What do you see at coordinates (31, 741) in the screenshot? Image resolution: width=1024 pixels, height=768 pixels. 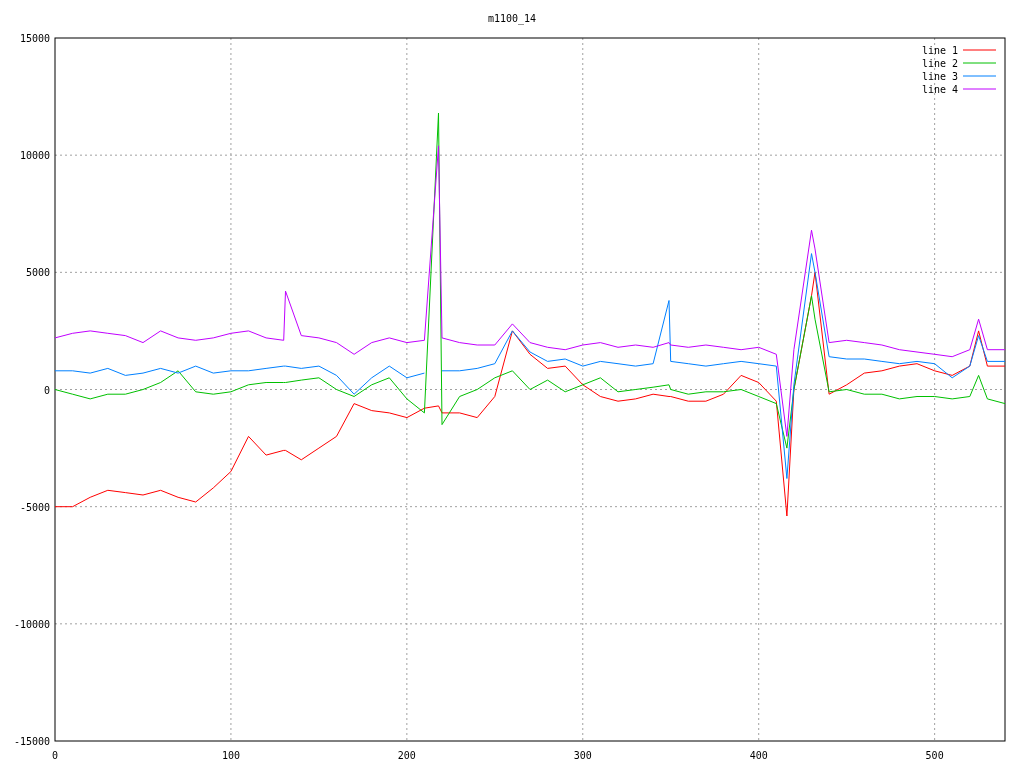 I see `y-tick-label: -15000` at bounding box center [31, 741].